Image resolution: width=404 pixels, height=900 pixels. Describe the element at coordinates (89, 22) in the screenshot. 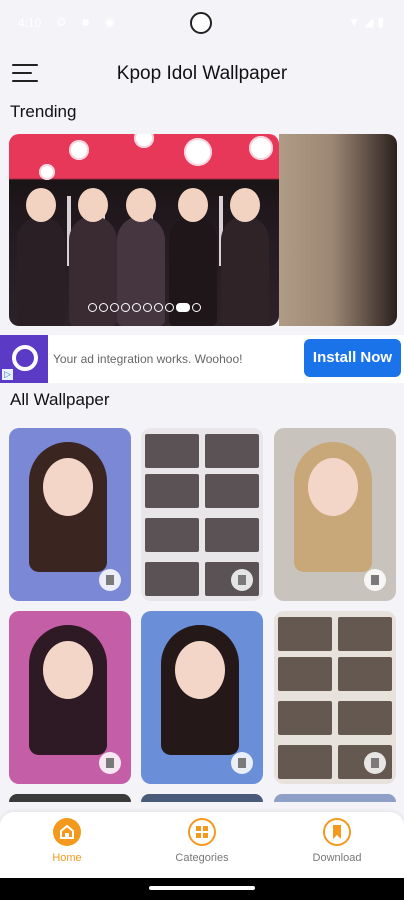

I see `status-left-icons: ⚙ ■ ◉` at that location.